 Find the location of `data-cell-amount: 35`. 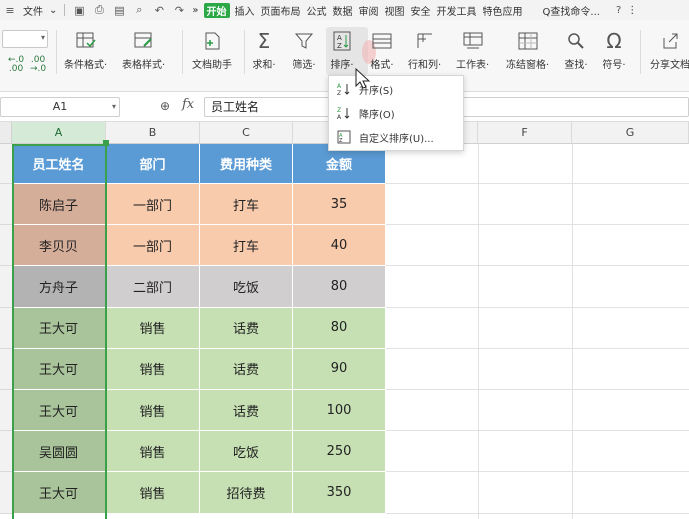

data-cell-amount: 35 is located at coordinates (339, 205).